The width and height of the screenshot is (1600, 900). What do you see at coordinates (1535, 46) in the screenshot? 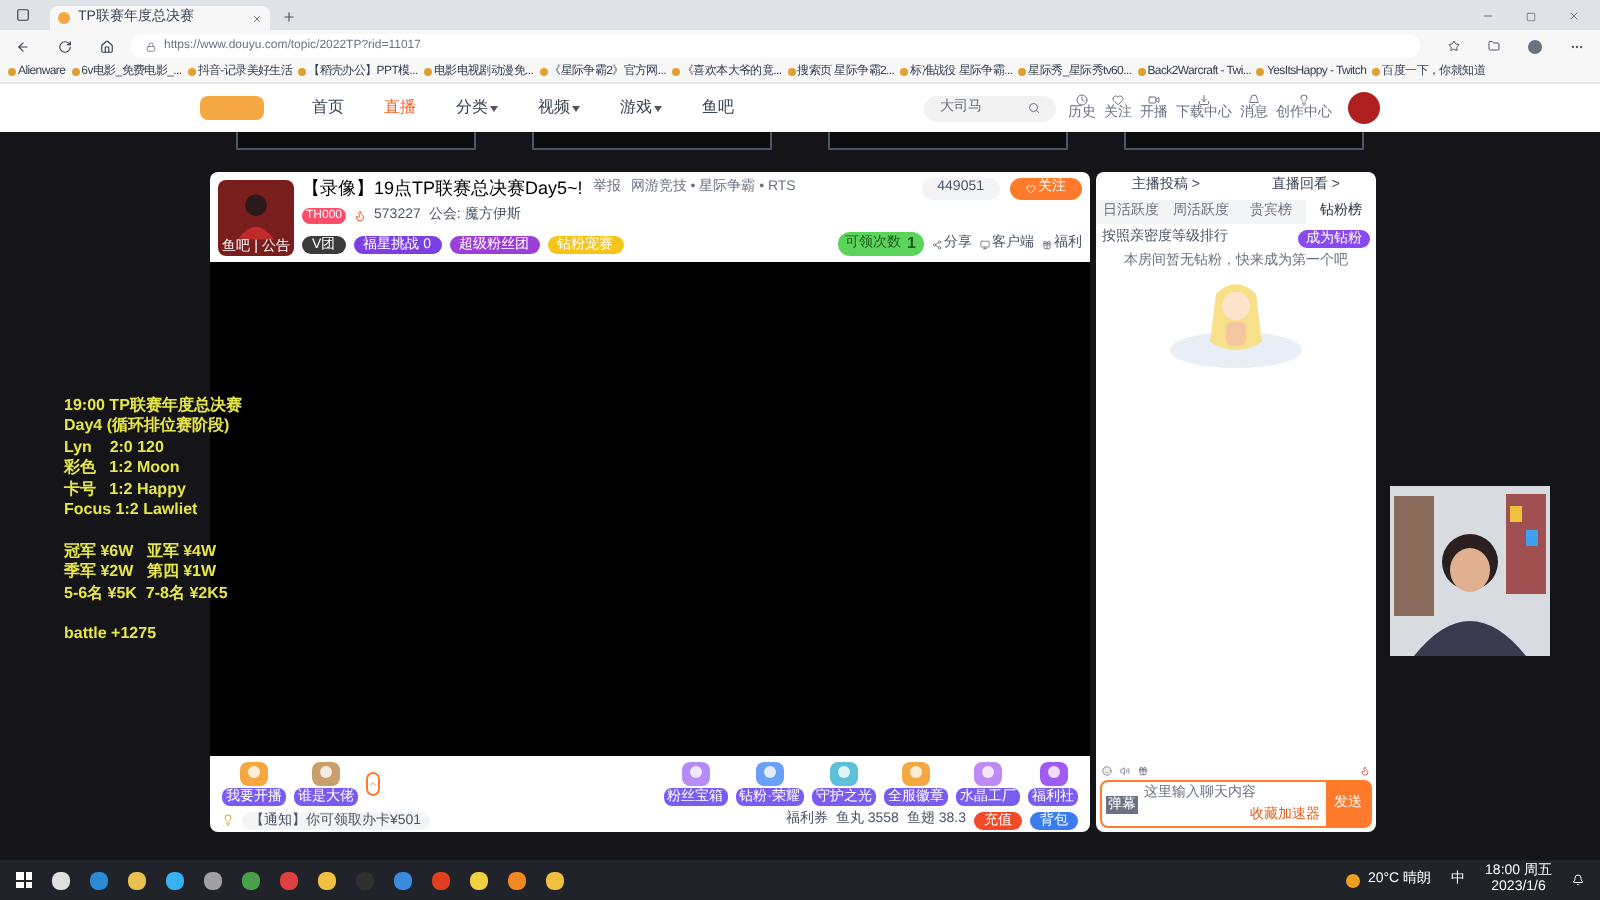
I see `profile-icon` at bounding box center [1535, 46].